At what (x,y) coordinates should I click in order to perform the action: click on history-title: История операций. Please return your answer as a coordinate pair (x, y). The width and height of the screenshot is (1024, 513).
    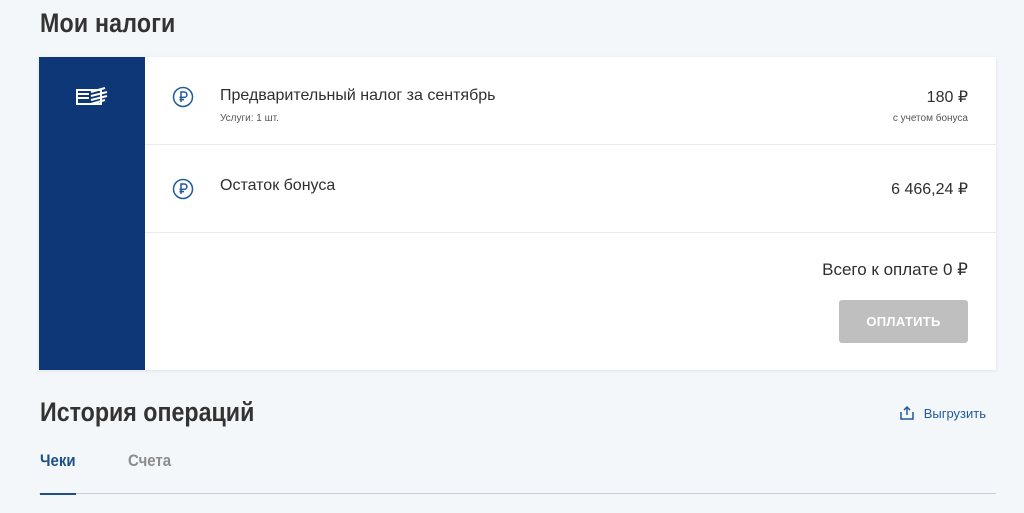
    Looking at the image, I should click on (147, 412).